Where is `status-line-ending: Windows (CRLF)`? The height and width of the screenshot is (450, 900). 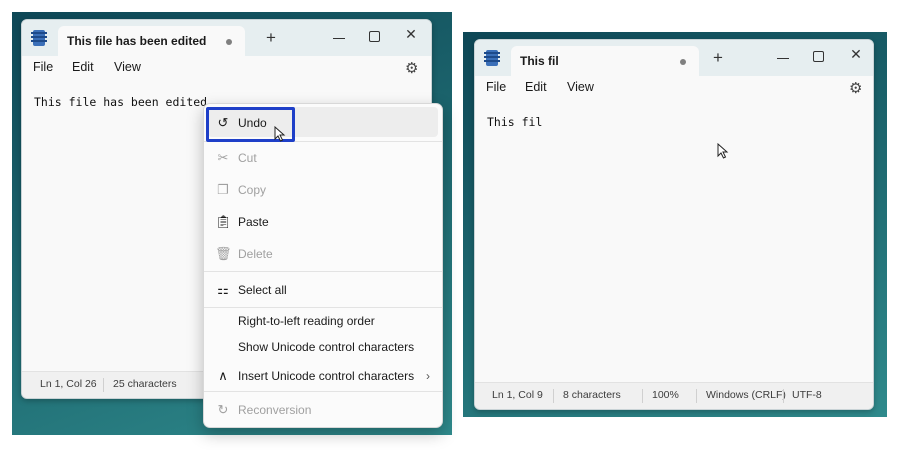
status-line-ending: Windows (CRLF) is located at coordinates (746, 395).